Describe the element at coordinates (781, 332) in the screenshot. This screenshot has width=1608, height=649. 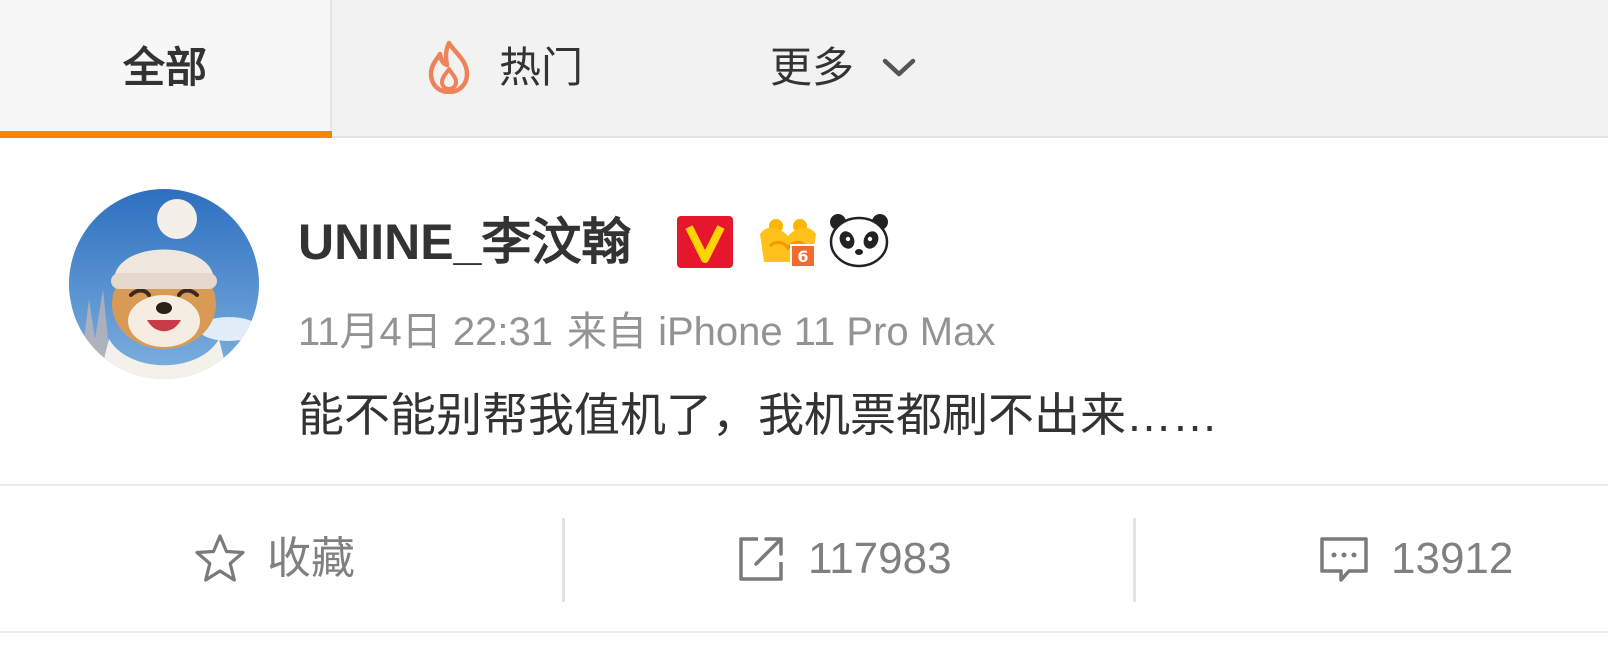
I see `post-source: 来自 iPhone 11 Pro Max` at that location.